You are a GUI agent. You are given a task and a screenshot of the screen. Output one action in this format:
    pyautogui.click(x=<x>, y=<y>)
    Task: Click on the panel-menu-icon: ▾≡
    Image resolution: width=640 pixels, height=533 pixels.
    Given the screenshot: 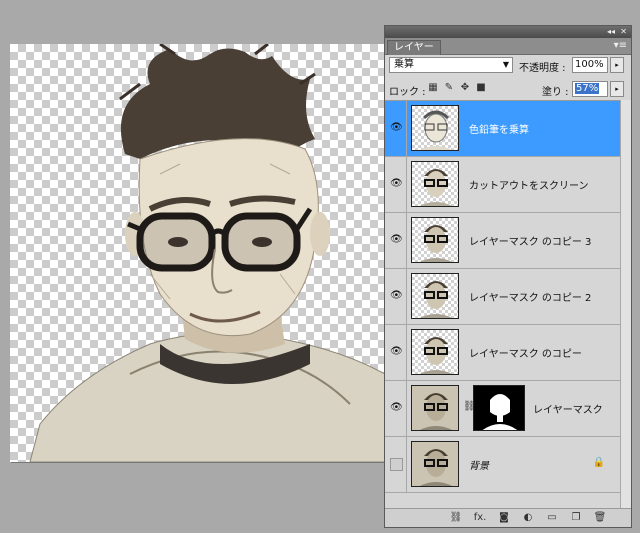 What is the action you would take?
    pyautogui.click(x=620, y=46)
    